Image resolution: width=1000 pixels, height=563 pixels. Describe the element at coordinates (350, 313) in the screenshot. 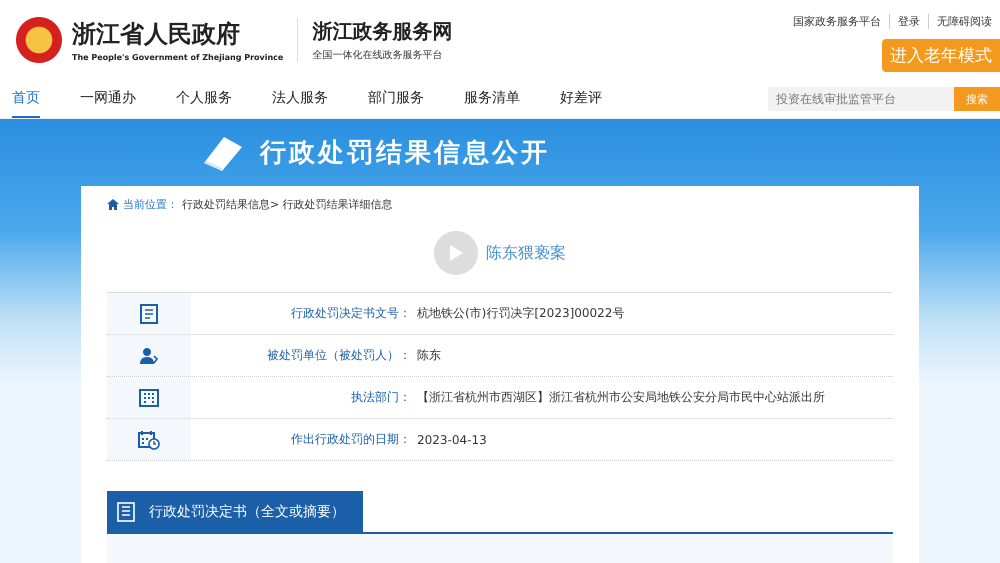

I see `field-label: 行政处罚决定书文号：` at that location.